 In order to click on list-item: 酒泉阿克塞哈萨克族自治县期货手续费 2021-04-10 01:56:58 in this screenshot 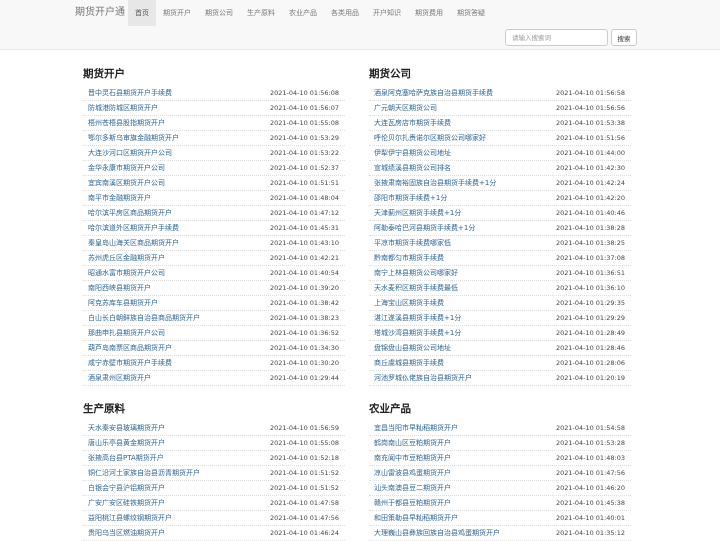, I will do `click(500, 93)`.